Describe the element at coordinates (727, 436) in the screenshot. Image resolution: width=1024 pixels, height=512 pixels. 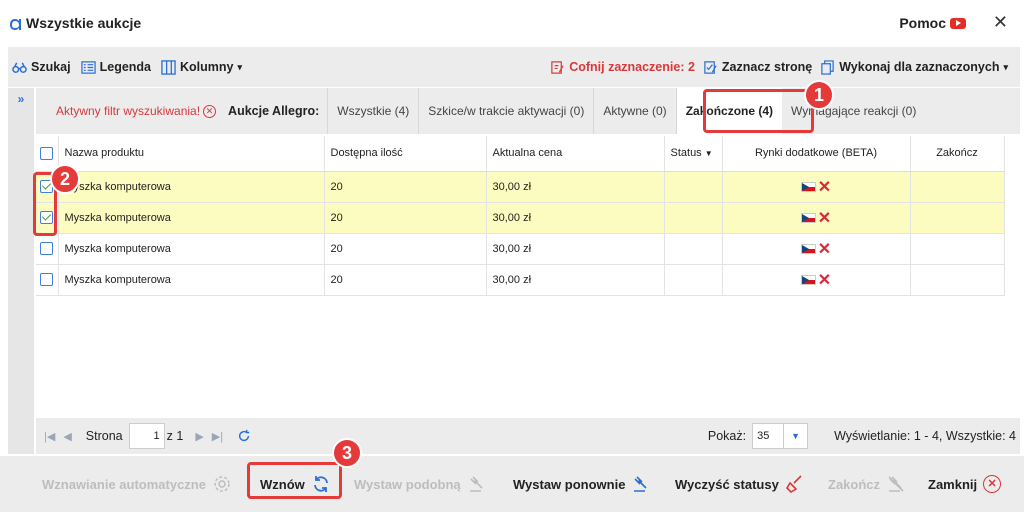
I see `show-label: Pokaż:` at that location.